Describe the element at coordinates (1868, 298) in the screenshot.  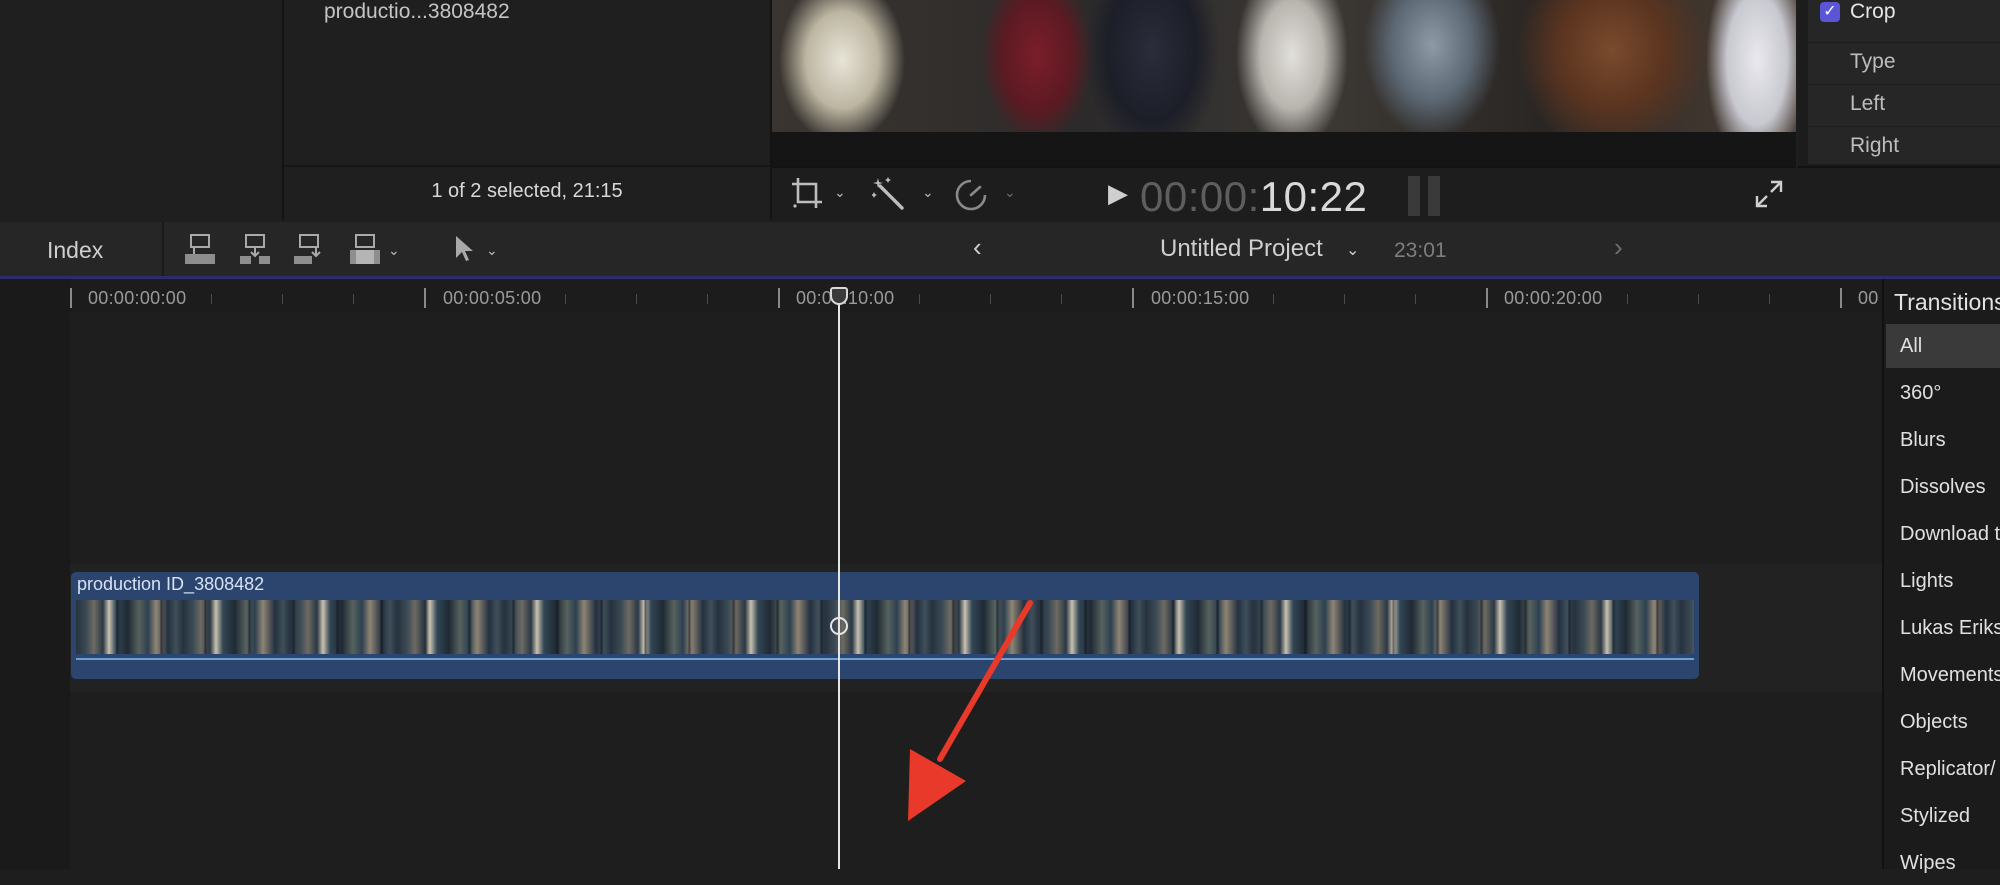
I see `ruler-label: 00` at that location.